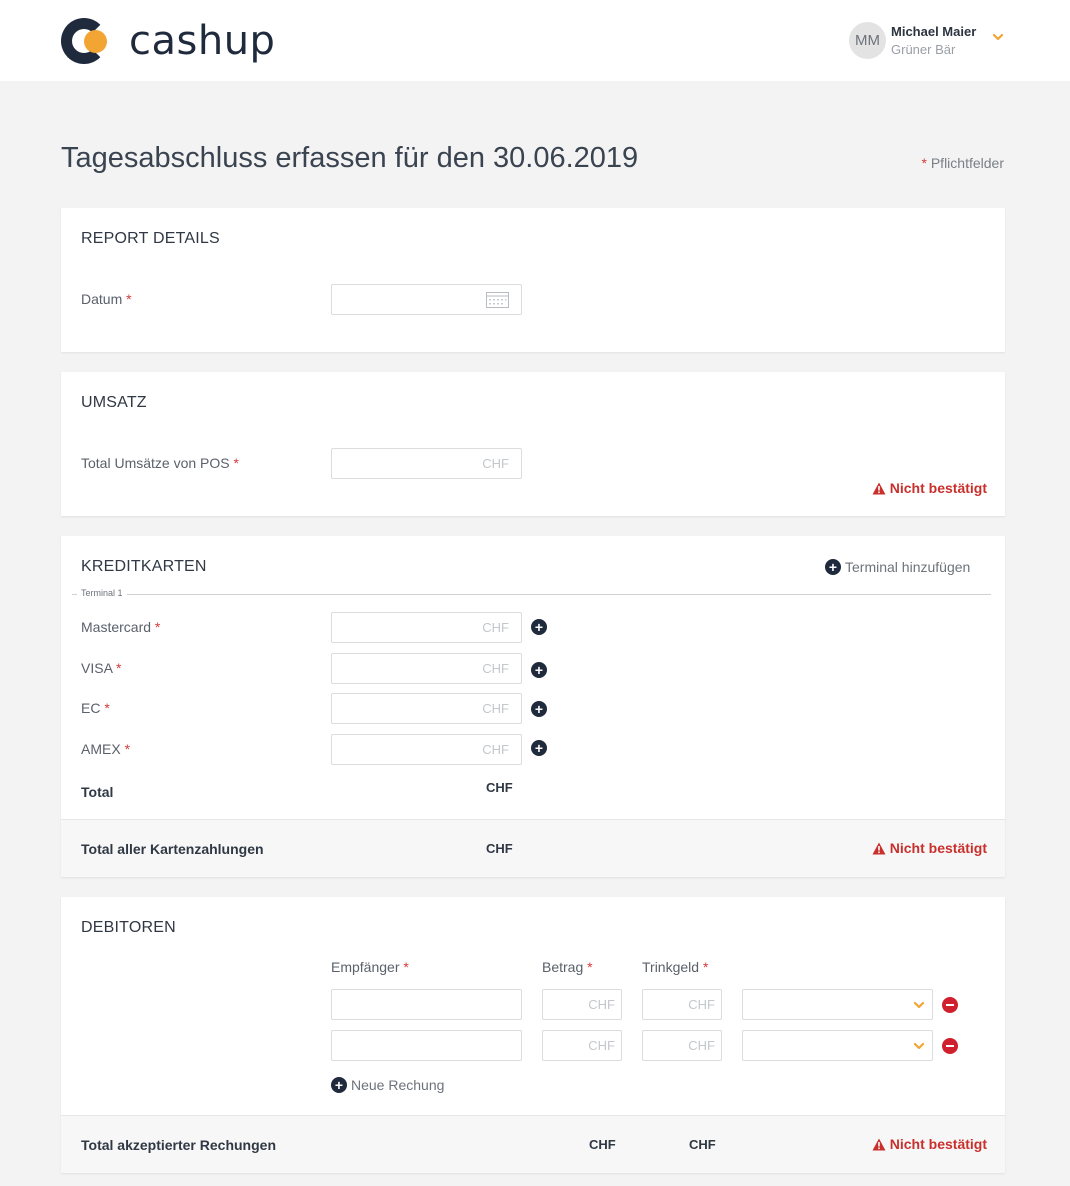 This screenshot has height=1186, width=1070. What do you see at coordinates (202, 41) in the screenshot?
I see `logo-wordmark: cashup` at bounding box center [202, 41].